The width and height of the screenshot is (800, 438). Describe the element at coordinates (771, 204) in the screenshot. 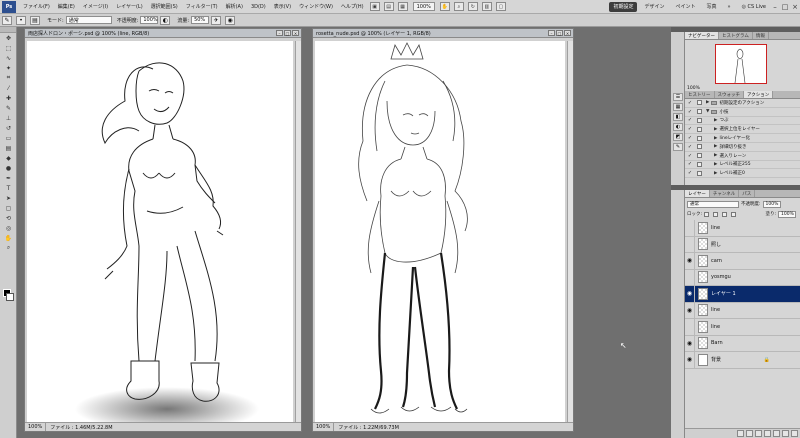

I see `layer-opacity-field: 100%` at that location.